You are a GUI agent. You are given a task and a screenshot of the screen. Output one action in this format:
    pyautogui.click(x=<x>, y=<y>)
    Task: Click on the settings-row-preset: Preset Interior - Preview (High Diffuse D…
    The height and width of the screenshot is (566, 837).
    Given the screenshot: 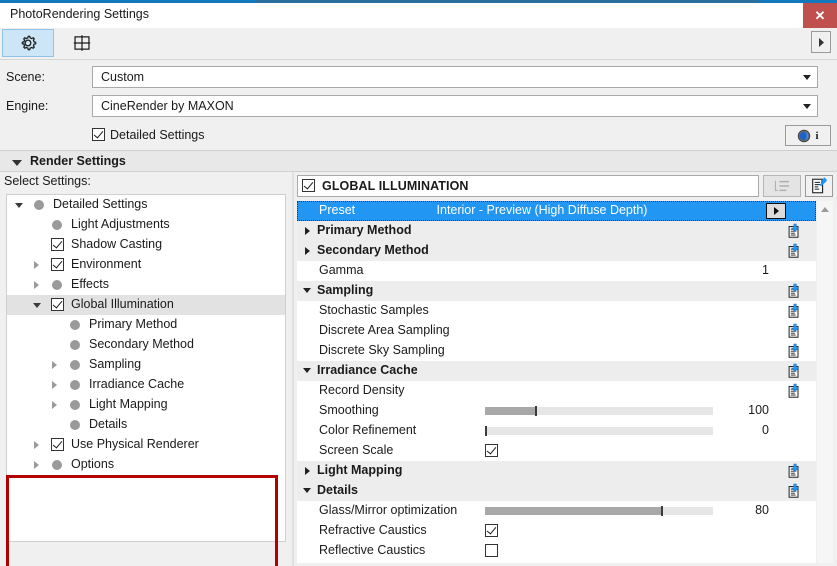 What is the action you would take?
    pyautogui.click(x=556, y=211)
    